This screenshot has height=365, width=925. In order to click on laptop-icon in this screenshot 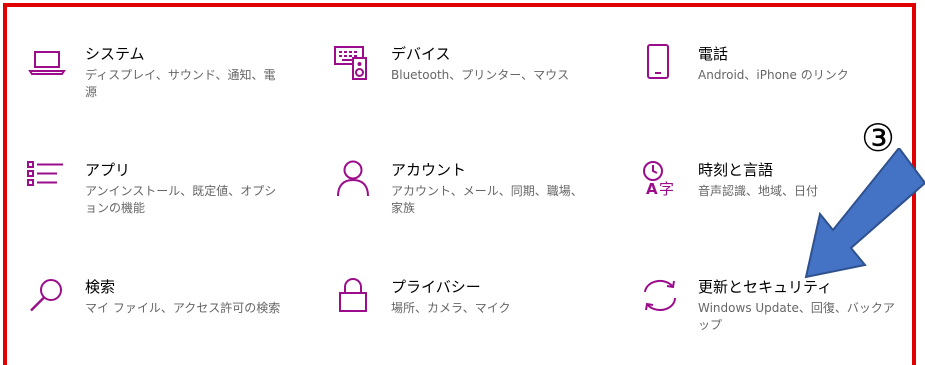, I will do `click(47, 64)`.